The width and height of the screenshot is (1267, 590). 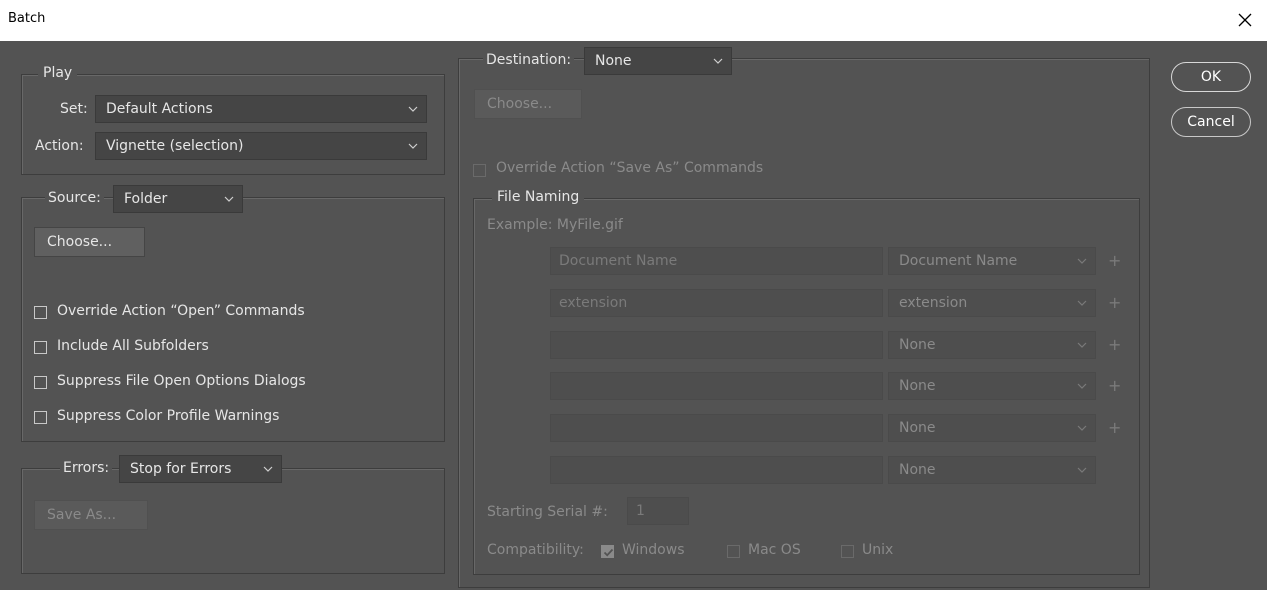 What do you see at coordinates (547, 512) in the screenshot?
I see `serial-label: Starting Serial #:` at bounding box center [547, 512].